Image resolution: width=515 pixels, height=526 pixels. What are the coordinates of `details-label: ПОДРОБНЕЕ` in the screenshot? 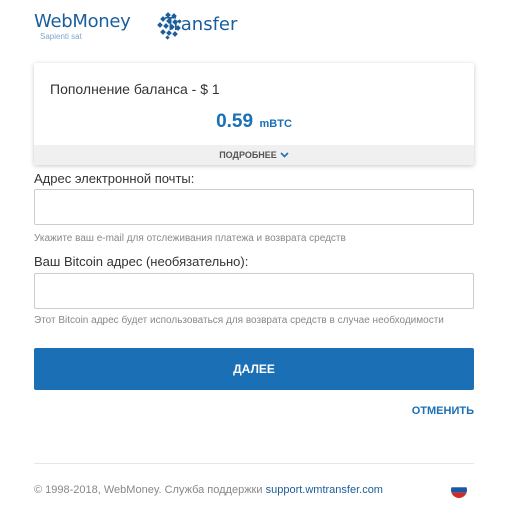 It's located at (248, 155).